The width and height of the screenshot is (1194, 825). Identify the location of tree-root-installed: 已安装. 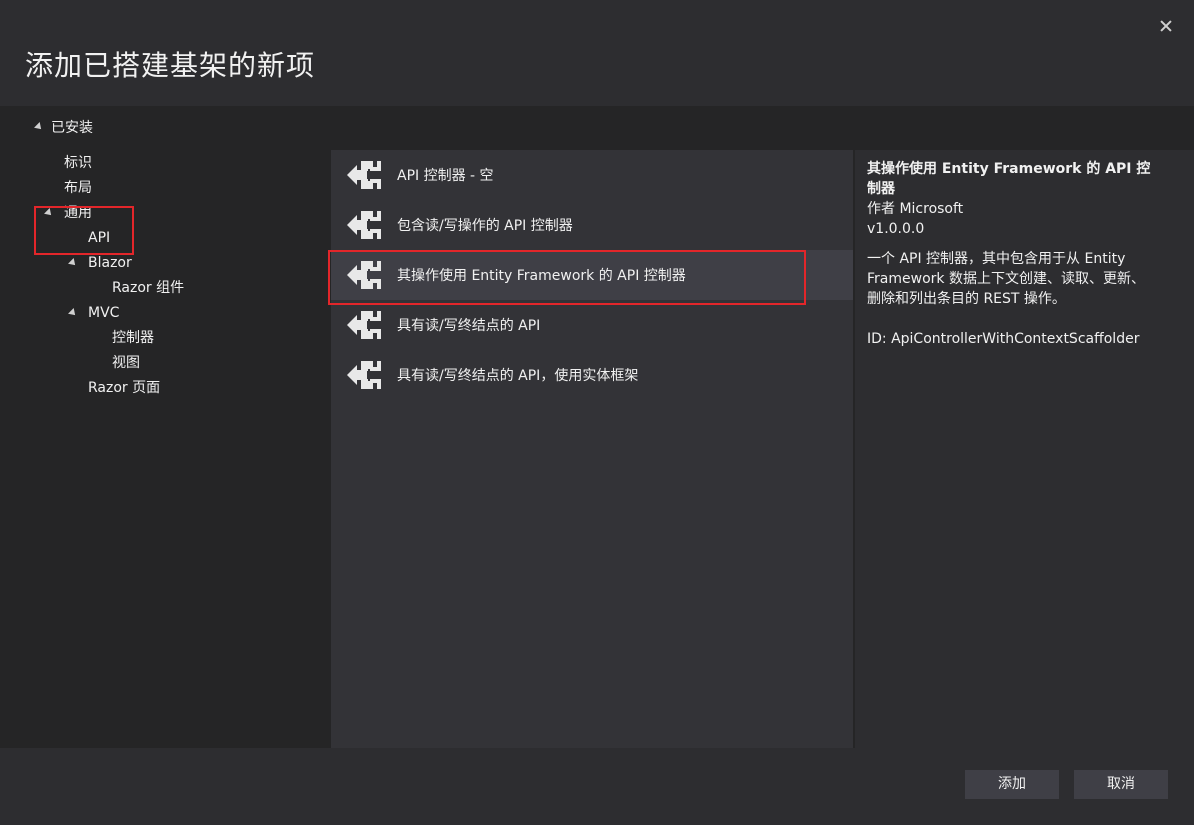
(63, 127).